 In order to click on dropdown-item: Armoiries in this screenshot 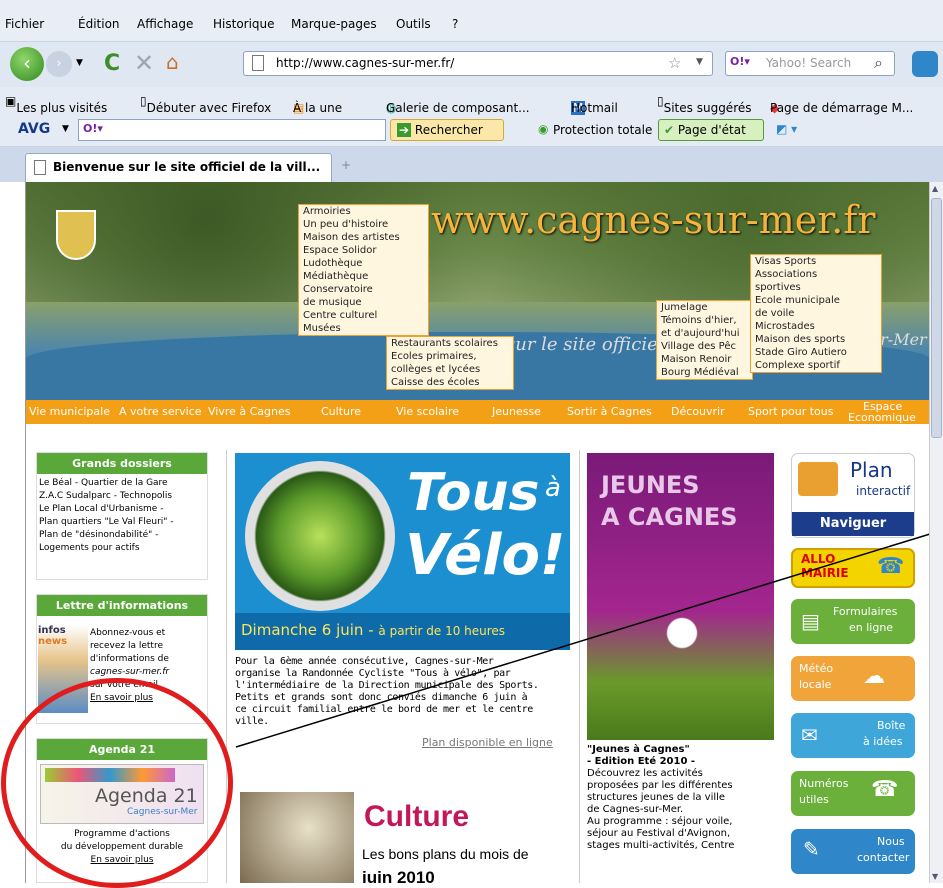, I will do `click(363, 211)`.